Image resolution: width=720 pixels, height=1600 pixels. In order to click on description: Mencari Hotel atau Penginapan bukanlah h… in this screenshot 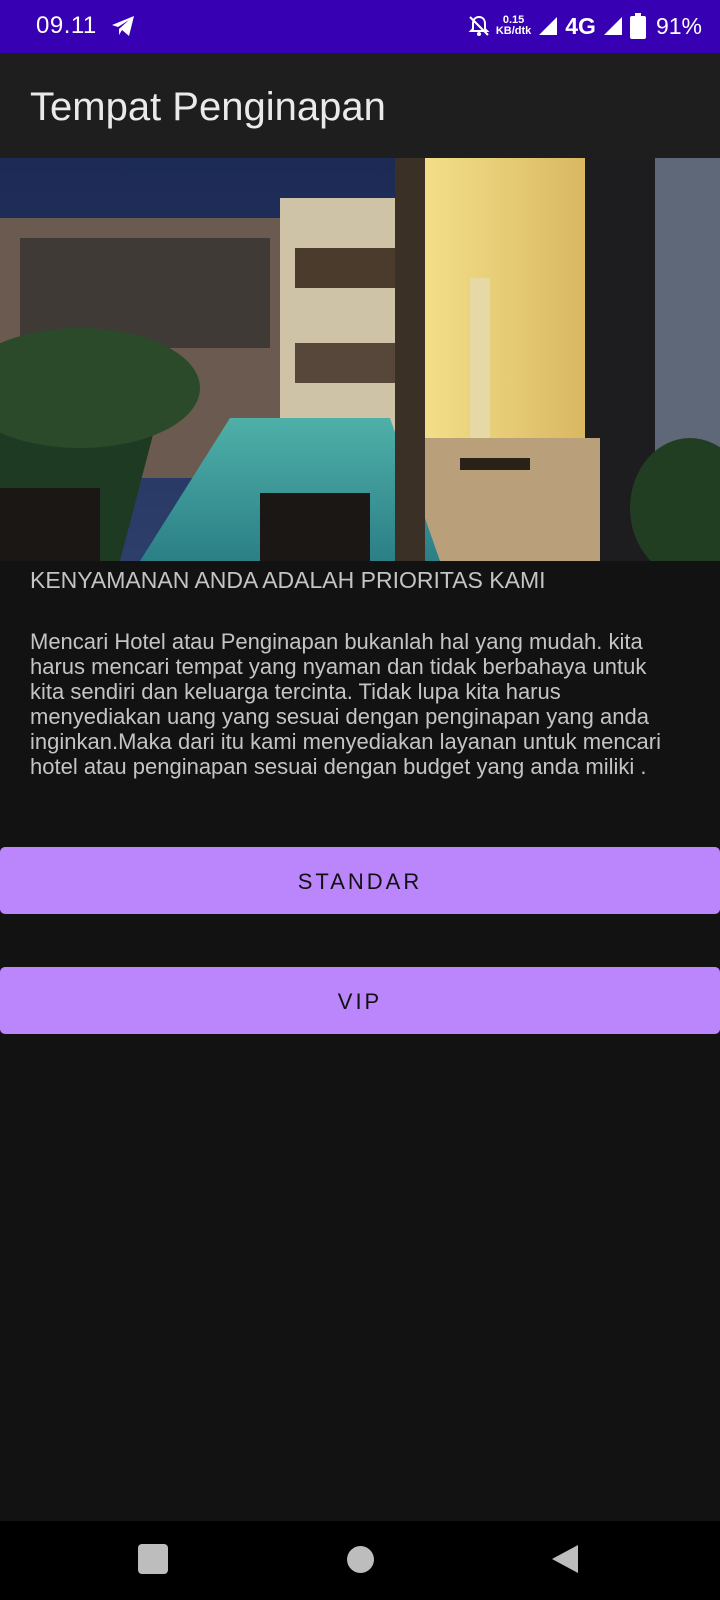, I will do `click(346, 704)`.